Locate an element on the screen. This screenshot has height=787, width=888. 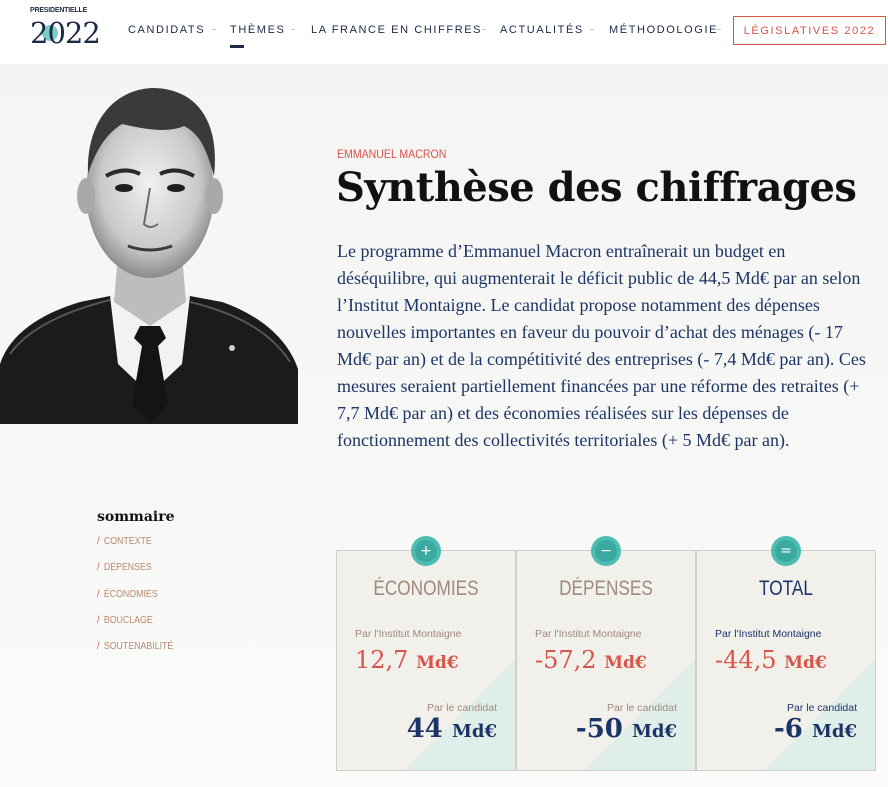
nav-france-en-chiffres: LA FRANCE EN CHIFFRES is located at coordinates (396, 30).